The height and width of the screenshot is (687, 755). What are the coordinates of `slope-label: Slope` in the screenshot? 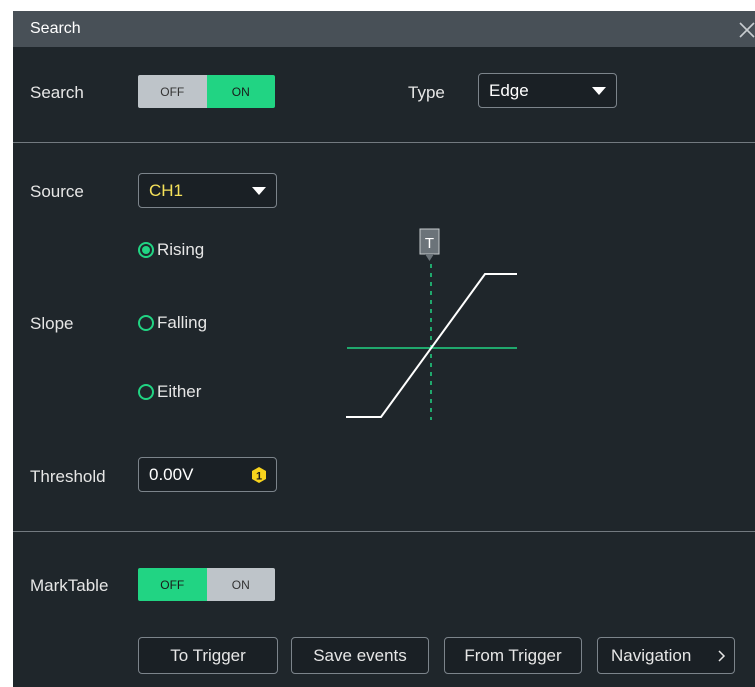 It's located at (52, 323).